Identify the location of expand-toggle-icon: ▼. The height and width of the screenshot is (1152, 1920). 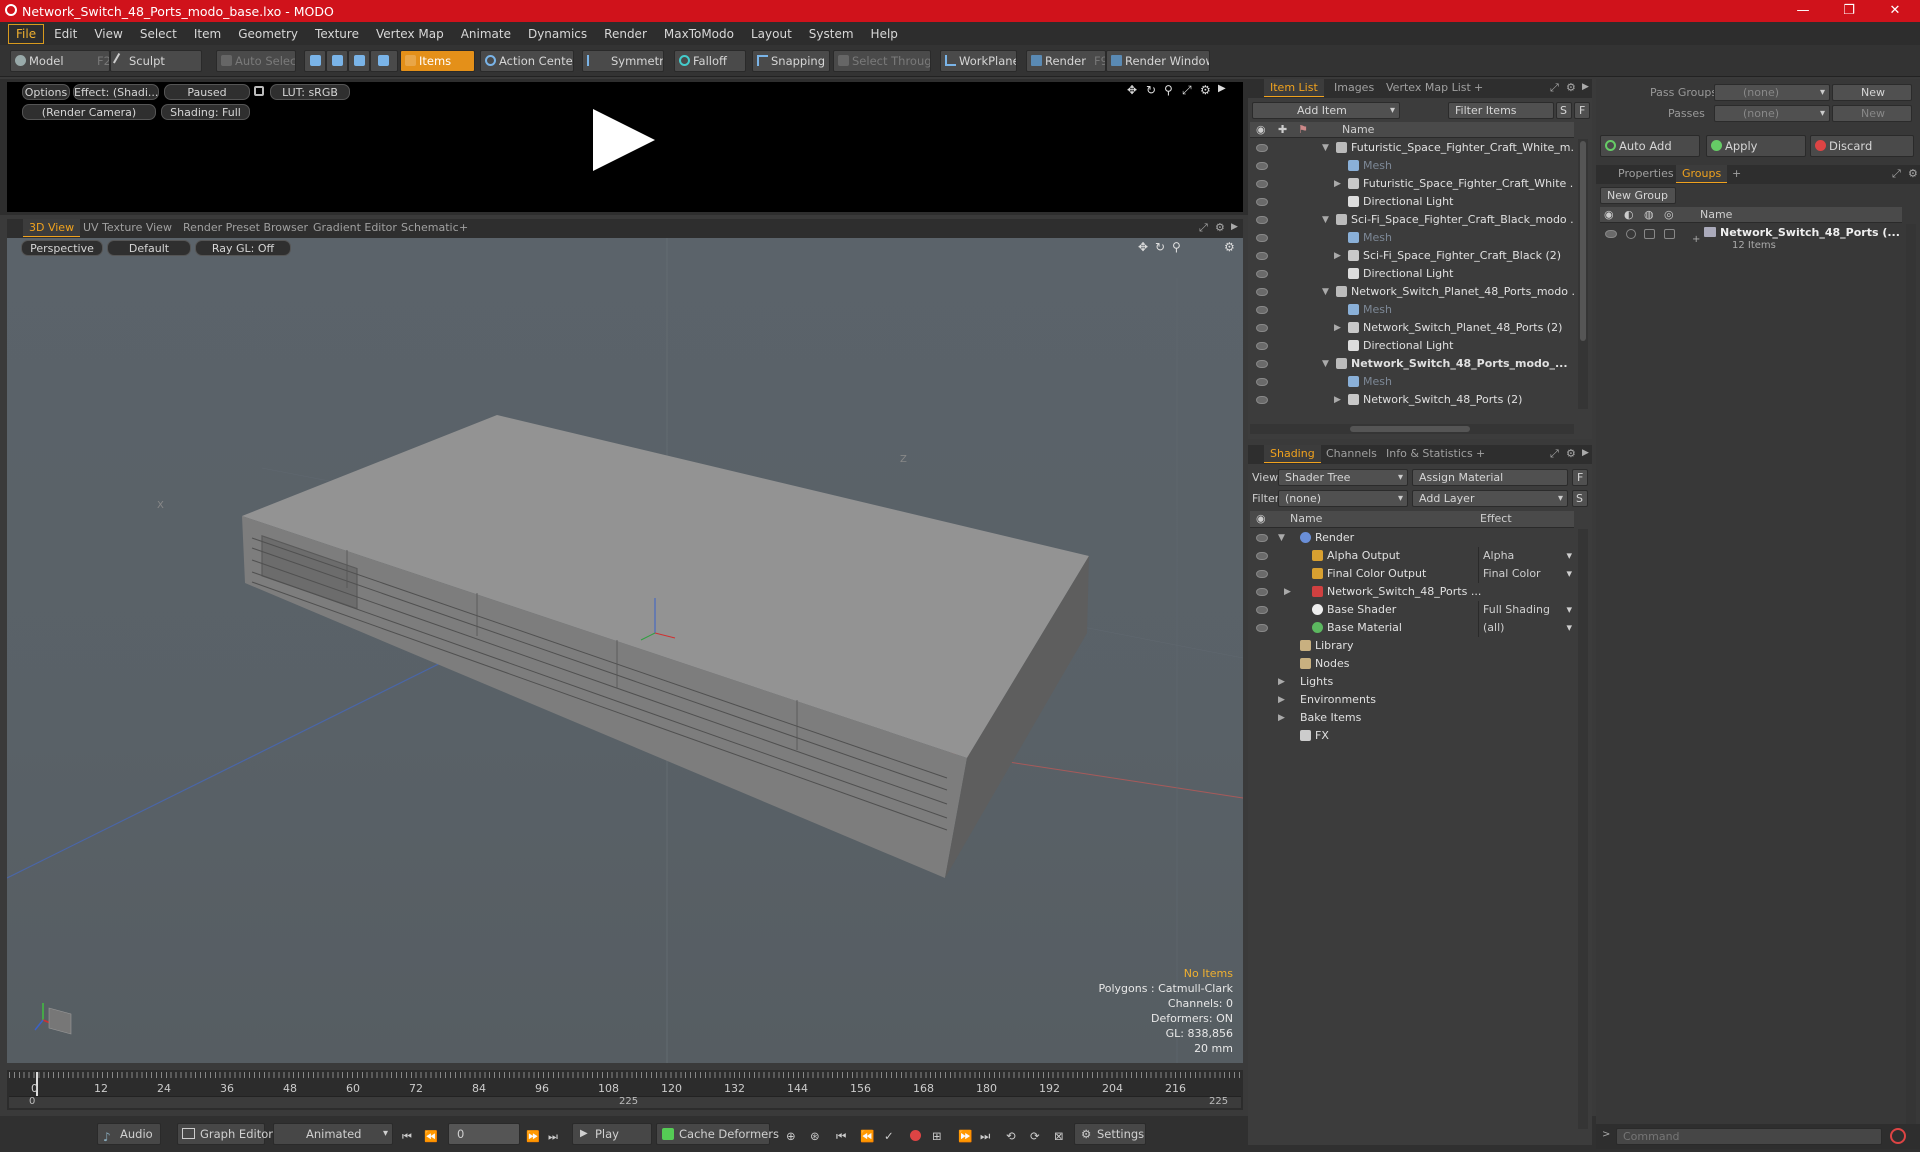
(1281, 538).